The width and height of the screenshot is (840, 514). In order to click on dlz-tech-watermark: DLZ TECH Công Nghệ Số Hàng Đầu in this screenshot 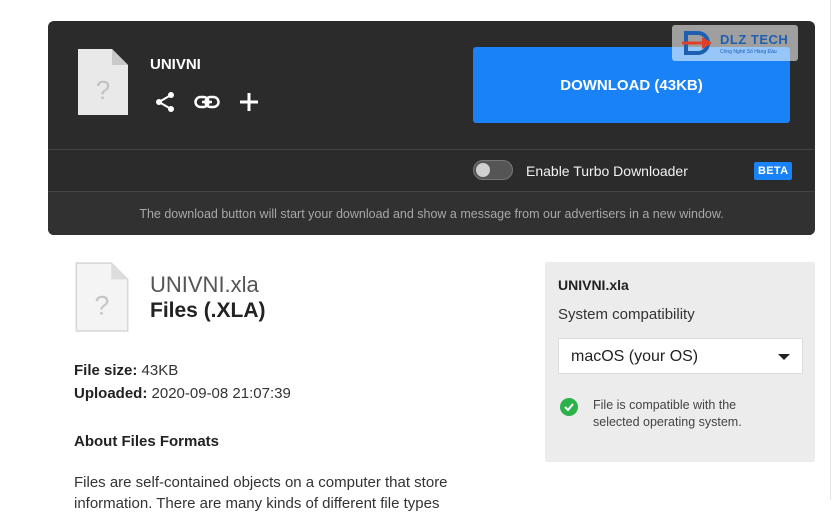, I will do `click(735, 43)`.